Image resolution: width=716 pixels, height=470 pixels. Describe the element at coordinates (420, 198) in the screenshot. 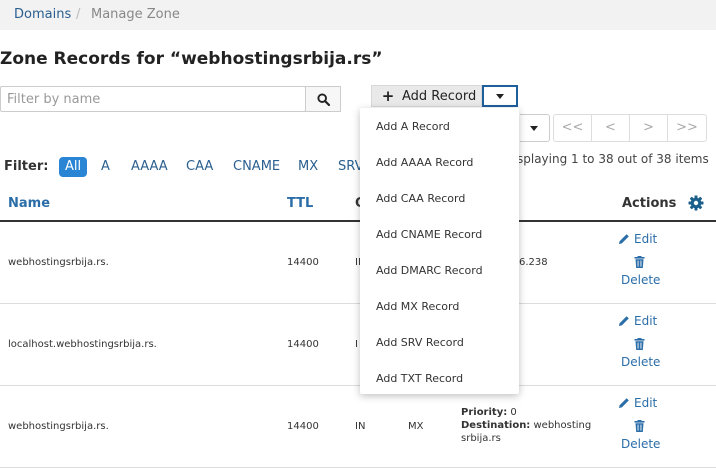

I see `menu-item-add-caa-record: Add CAA Record` at that location.